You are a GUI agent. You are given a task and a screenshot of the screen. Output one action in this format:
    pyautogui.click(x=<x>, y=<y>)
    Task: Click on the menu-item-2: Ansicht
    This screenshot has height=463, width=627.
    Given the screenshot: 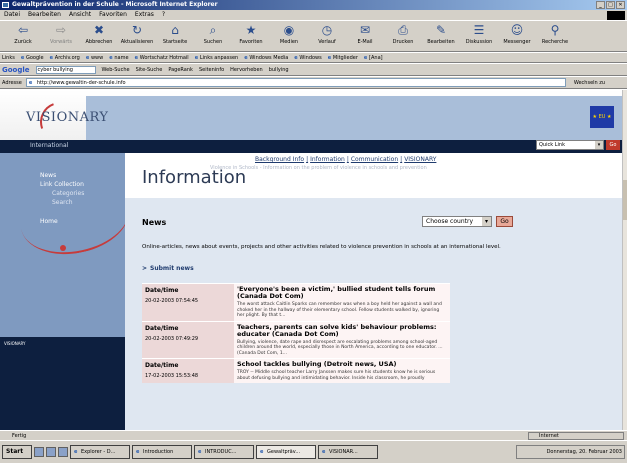 What is the action you would take?
    pyautogui.click(x=80, y=15)
    